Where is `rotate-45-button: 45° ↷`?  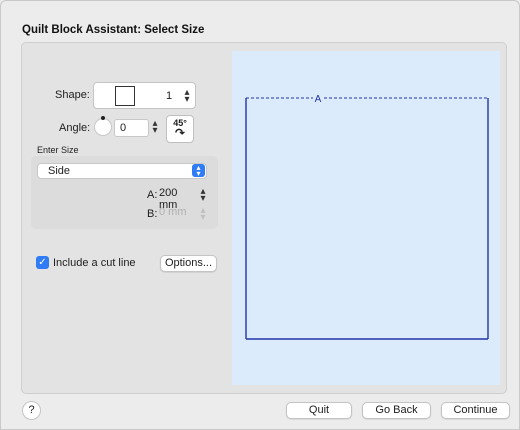
rotate-45-button: 45° ↷ is located at coordinates (180, 129).